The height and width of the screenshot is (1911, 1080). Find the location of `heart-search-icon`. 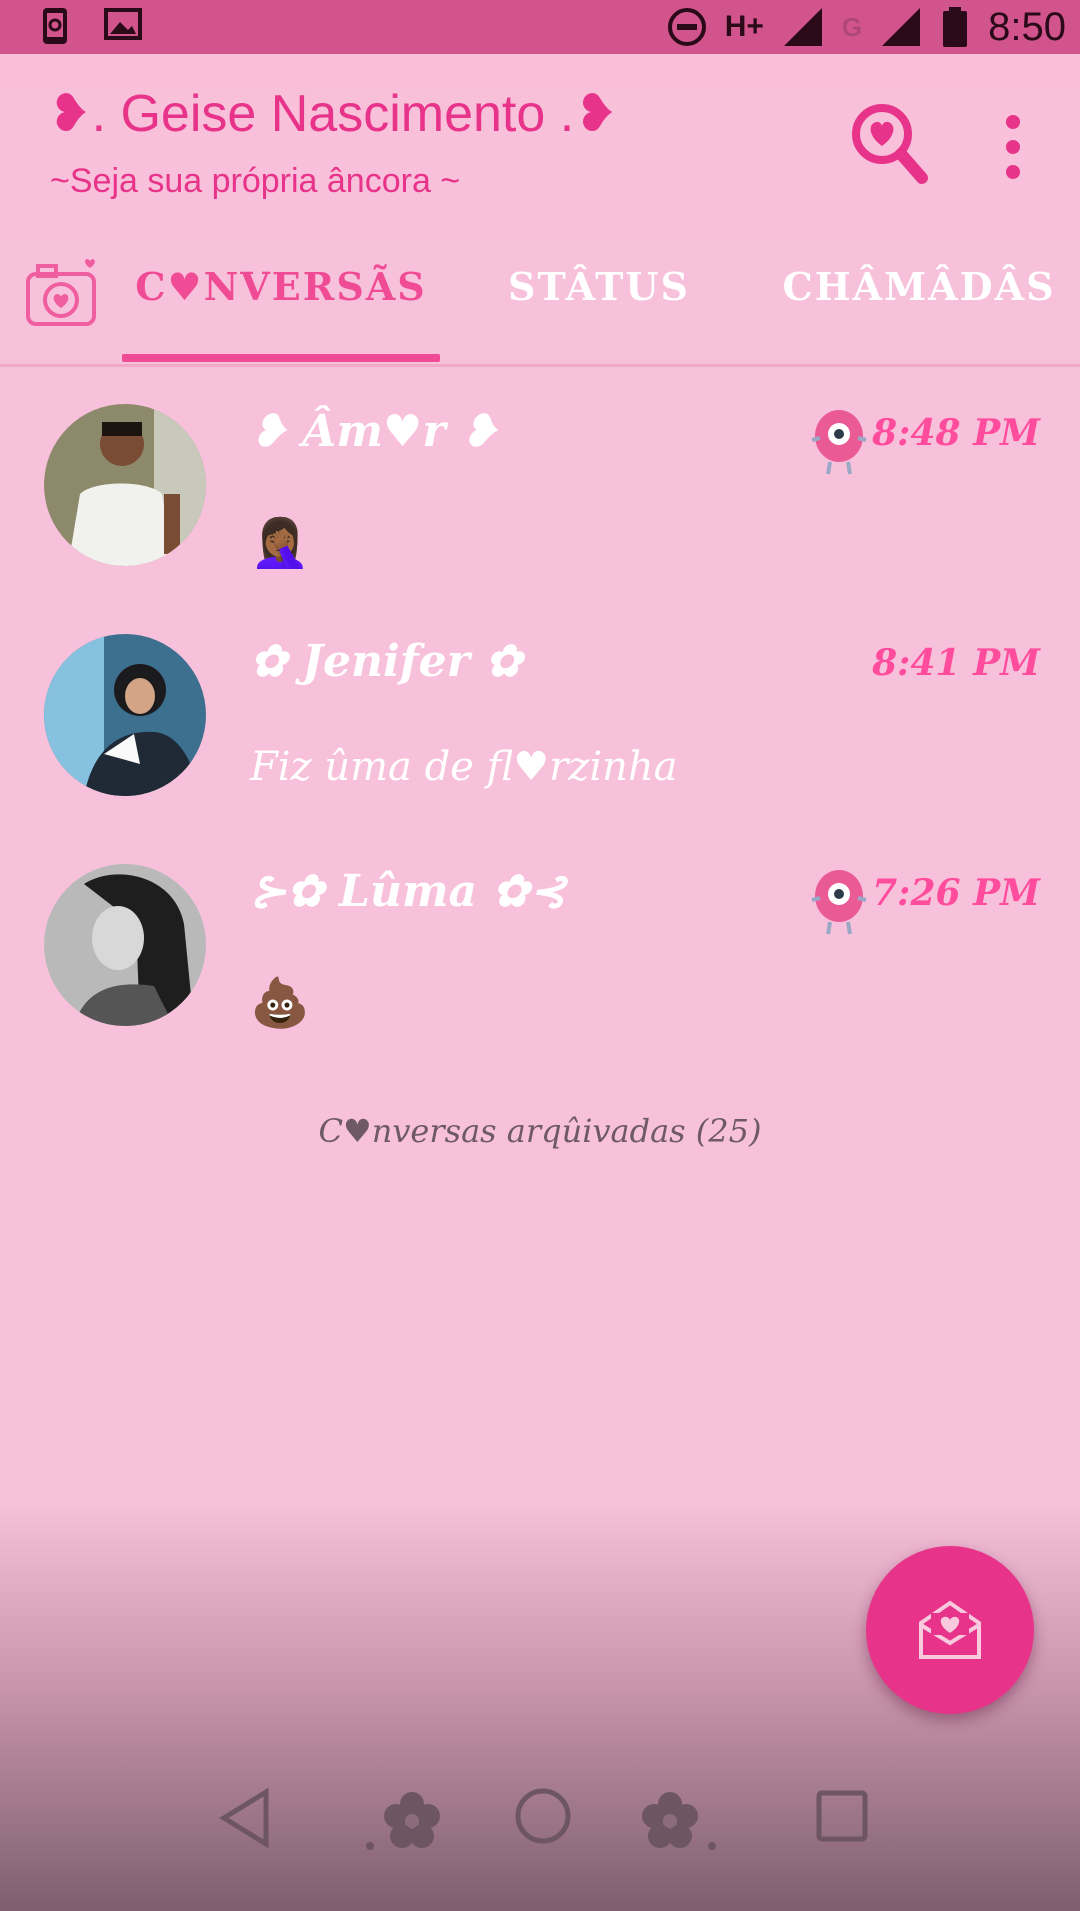

heart-search-icon is located at coordinates (890, 144).